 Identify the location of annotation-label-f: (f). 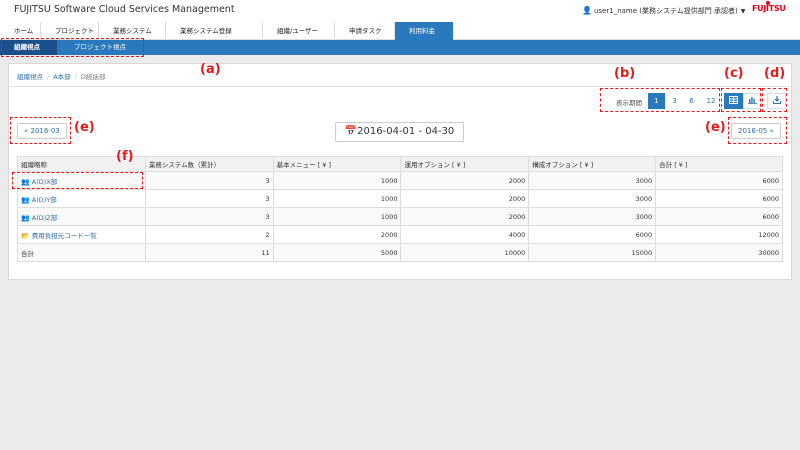
(125, 156).